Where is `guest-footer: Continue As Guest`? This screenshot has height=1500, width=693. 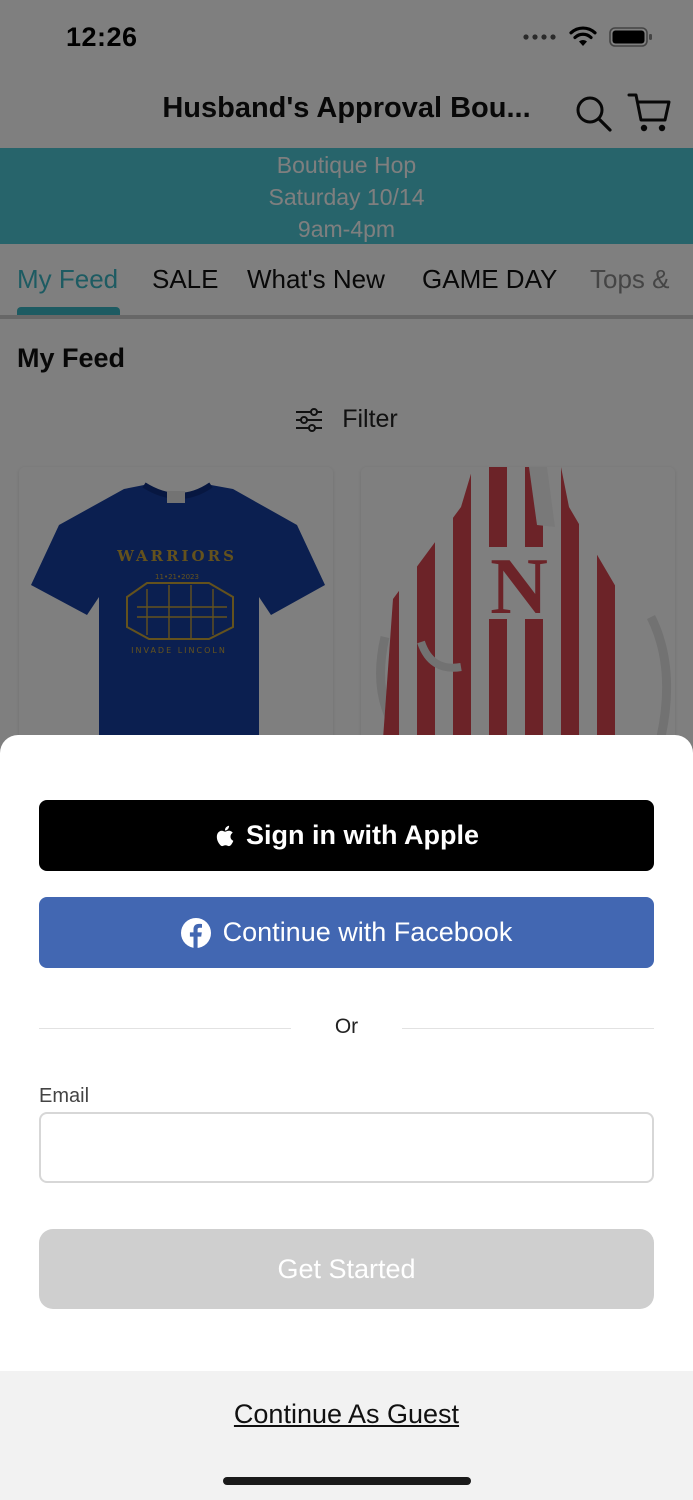
guest-footer: Continue As Guest is located at coordinates (346, 1435).